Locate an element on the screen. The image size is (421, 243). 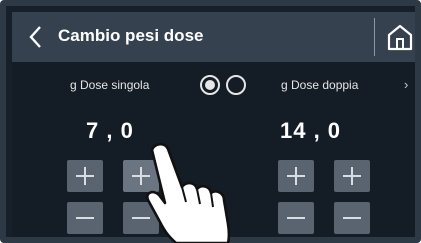
single-dose-label: g Dose singola is located at coordinates (110, 85).